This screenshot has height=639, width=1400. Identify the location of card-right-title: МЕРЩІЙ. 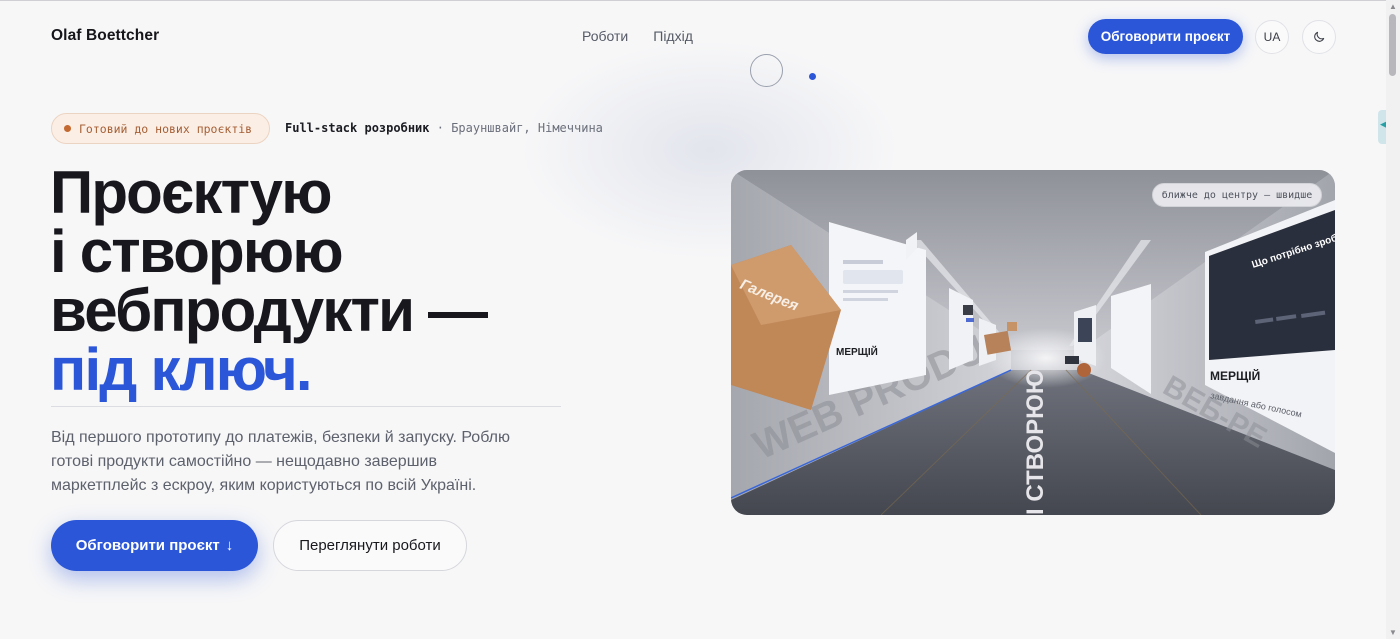
(1235, 375).